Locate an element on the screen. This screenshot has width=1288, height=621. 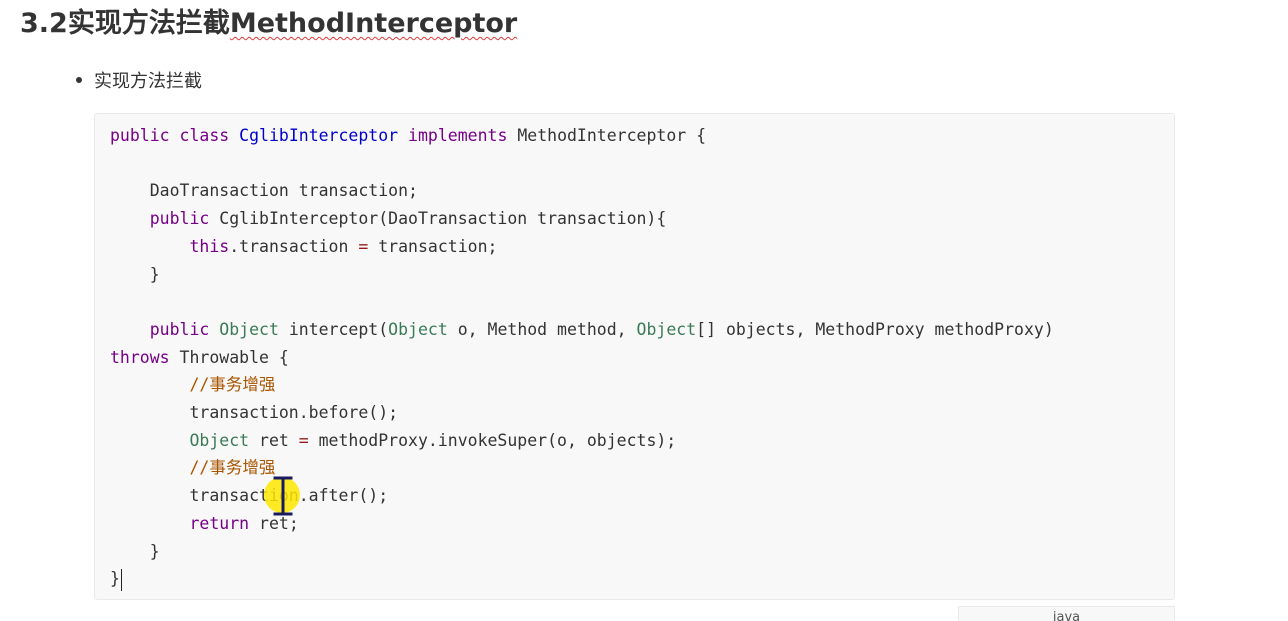
token-local-lhs: ret is located at coordinates (274, 440).